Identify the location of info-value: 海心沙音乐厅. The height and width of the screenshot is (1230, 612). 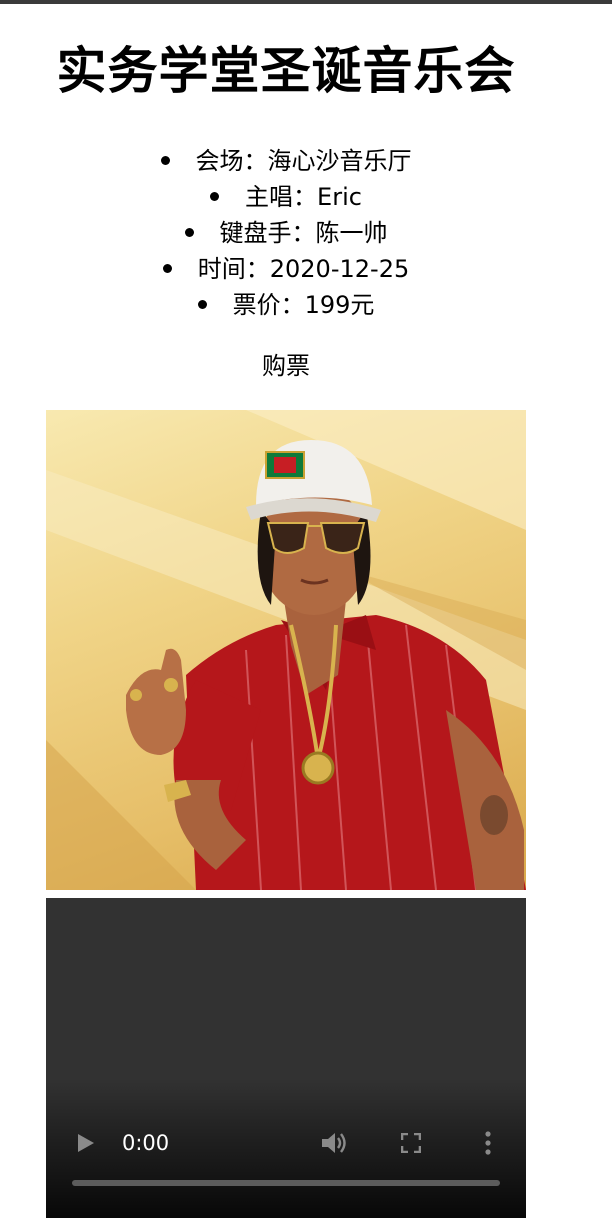
(339, 161).